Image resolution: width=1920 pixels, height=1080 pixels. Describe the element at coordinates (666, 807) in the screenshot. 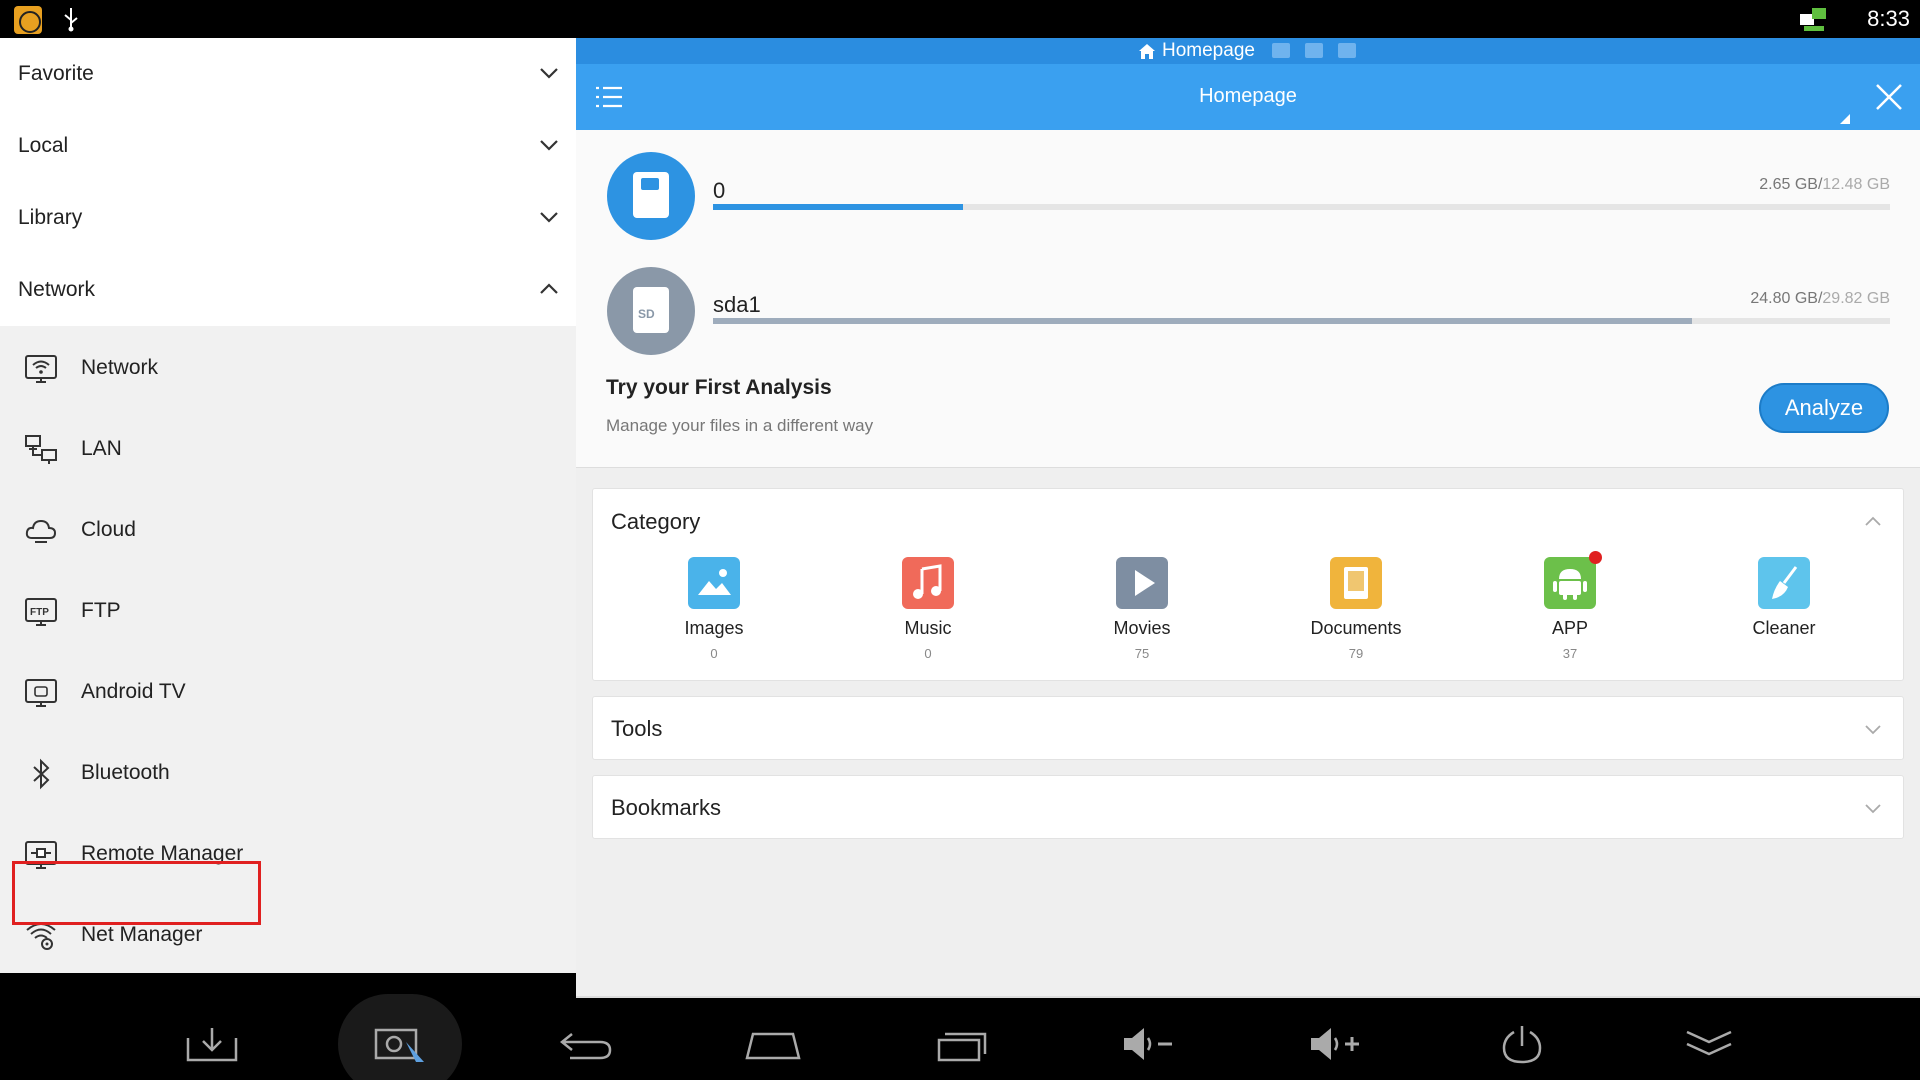

I see `bookmarks-title: Bookmarks` at that location.